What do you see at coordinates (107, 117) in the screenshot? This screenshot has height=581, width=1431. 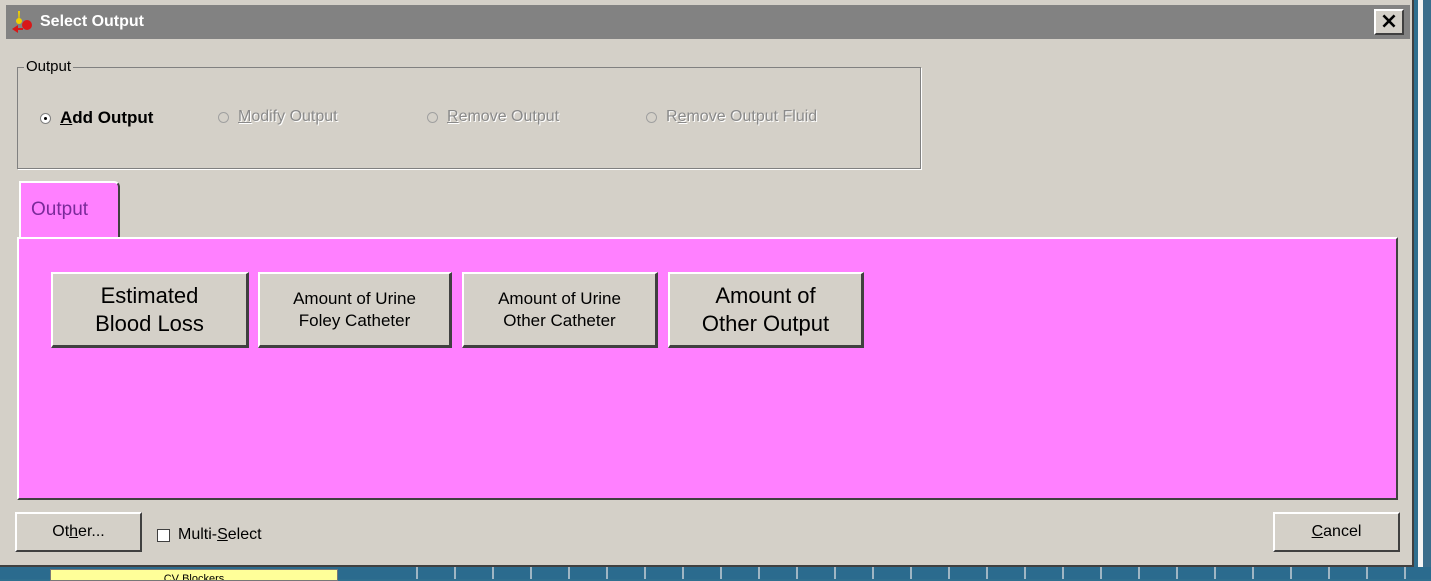 I see `radio-label: Add Output` at bounding box center [107, 117].